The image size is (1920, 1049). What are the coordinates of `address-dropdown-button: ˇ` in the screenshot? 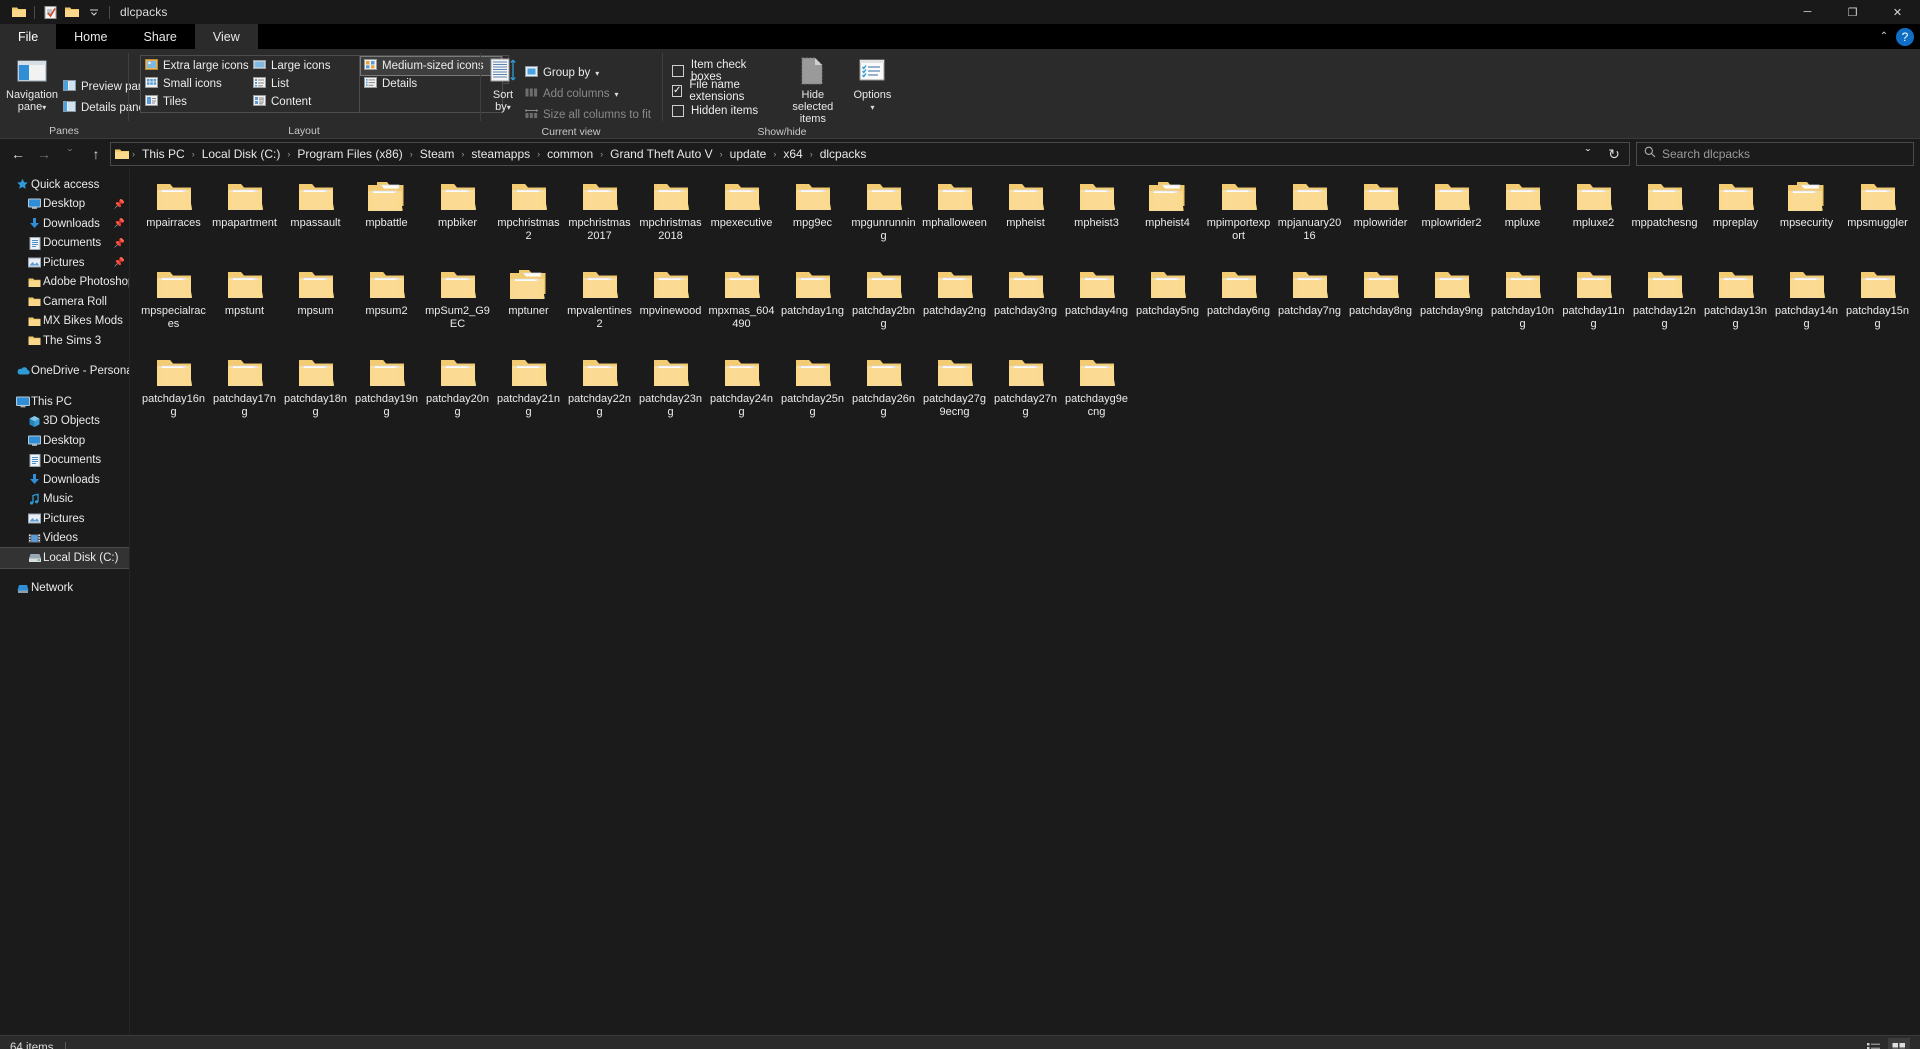 It's located at (1588, 154).